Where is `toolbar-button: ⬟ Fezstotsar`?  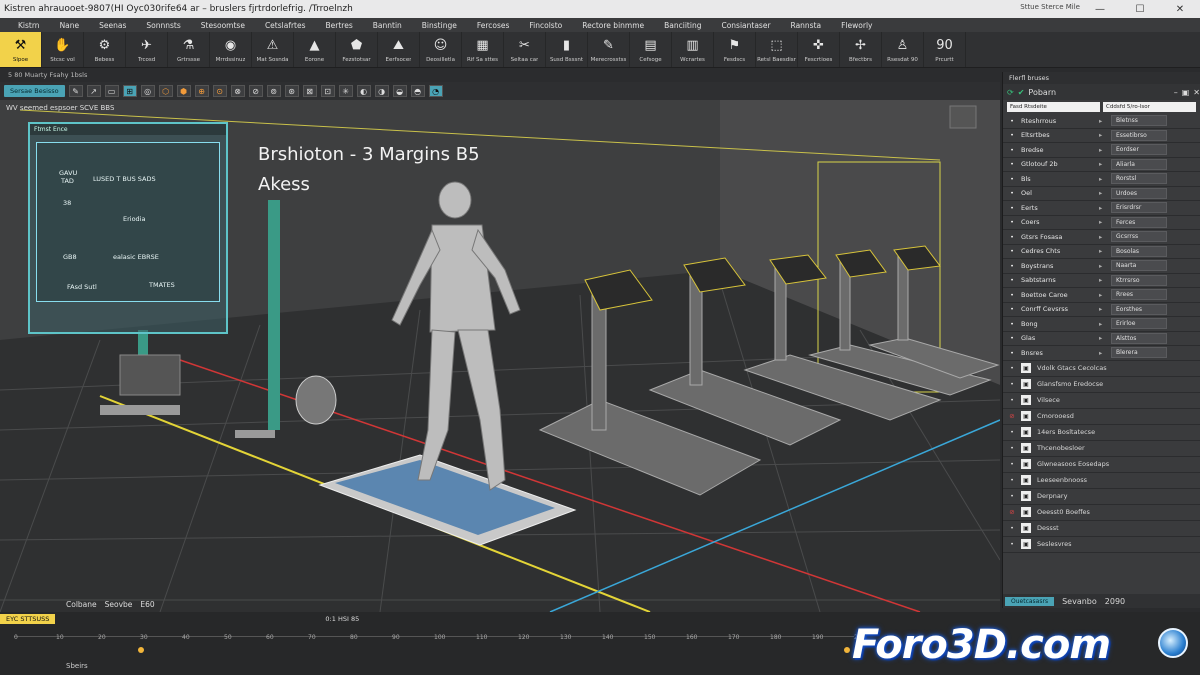 toolbar-button: ⬟ Fezstotsar is located at coordinates (357, 49).